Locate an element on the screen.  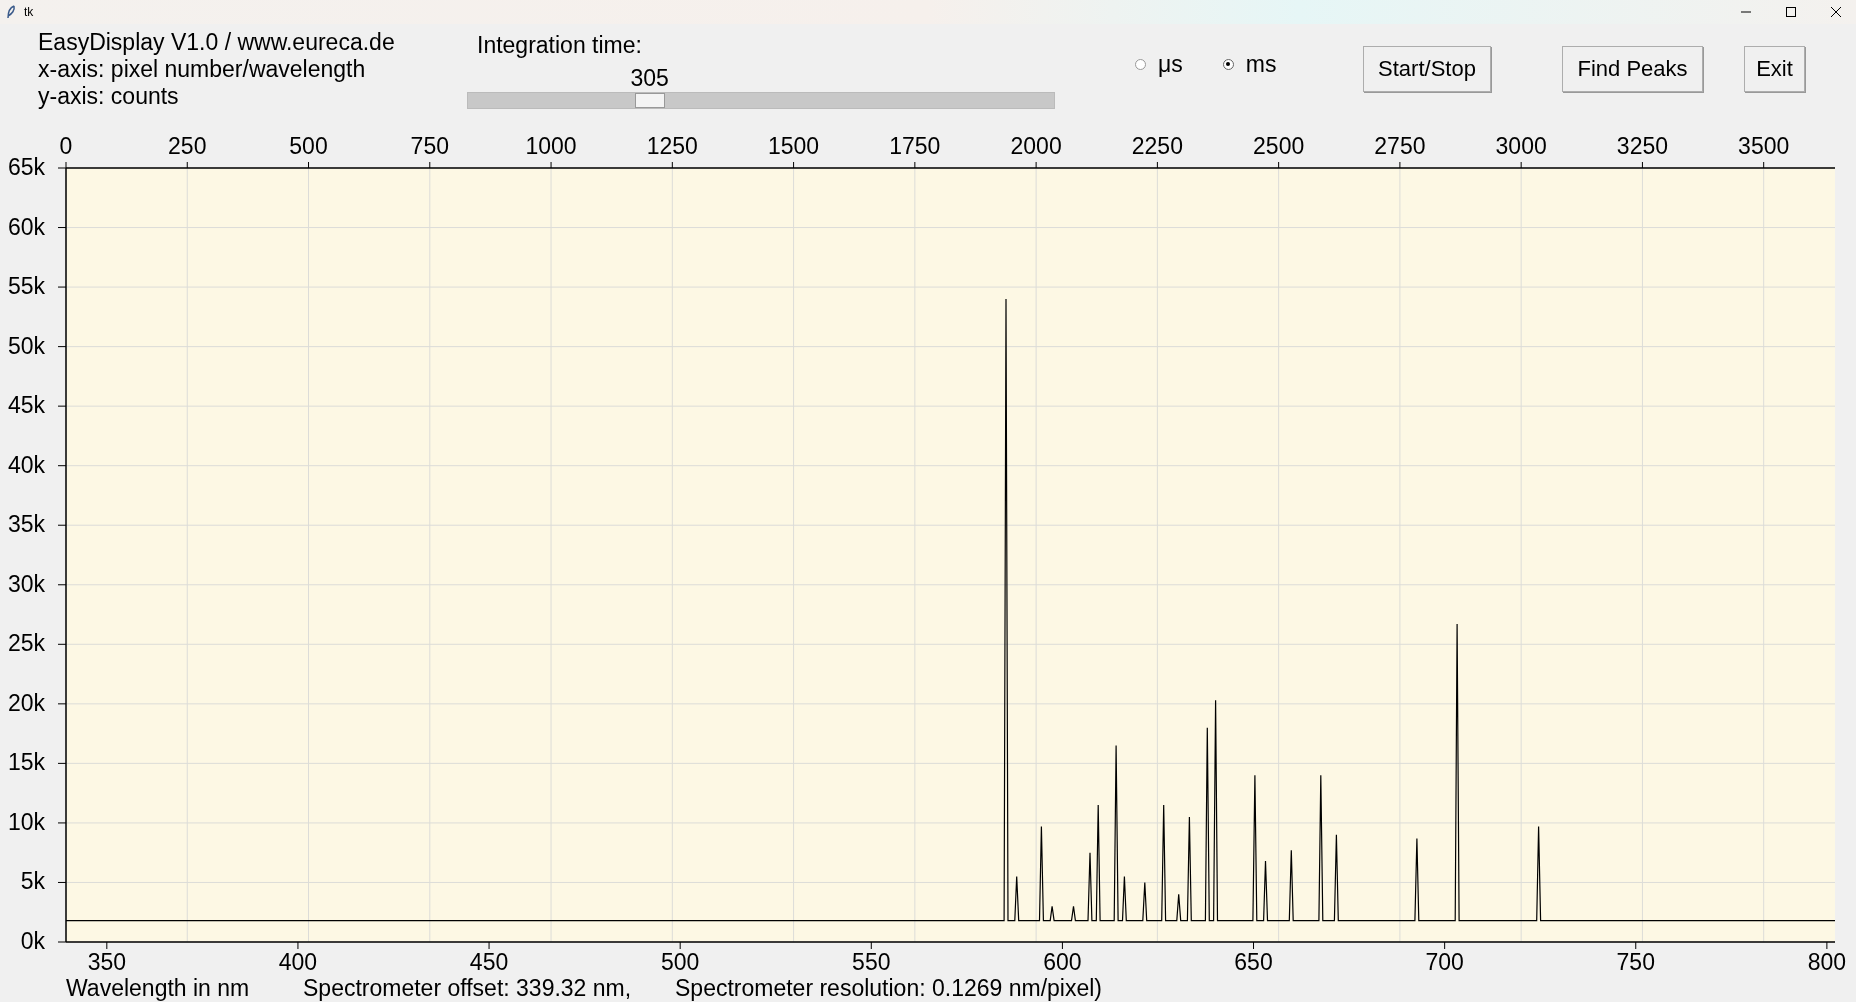
axis-tick-label: 35k is located at coordinates (26, 524).